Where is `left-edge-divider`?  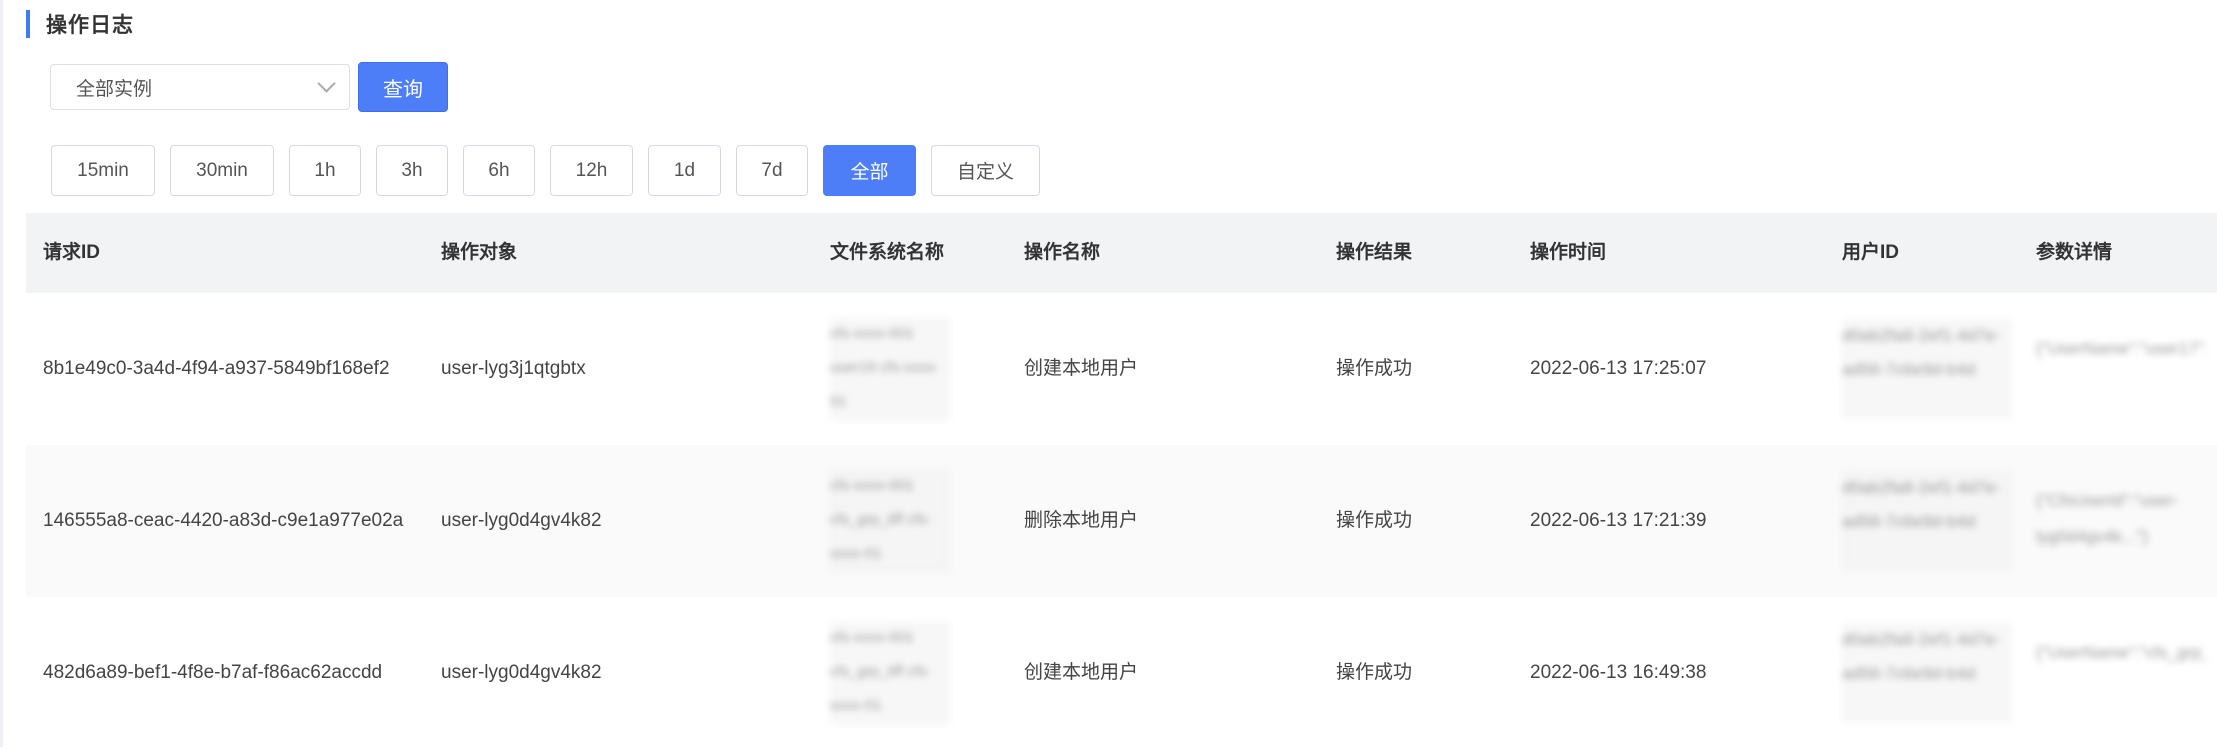
left-edge-divider is located at coordinates (1, 373).